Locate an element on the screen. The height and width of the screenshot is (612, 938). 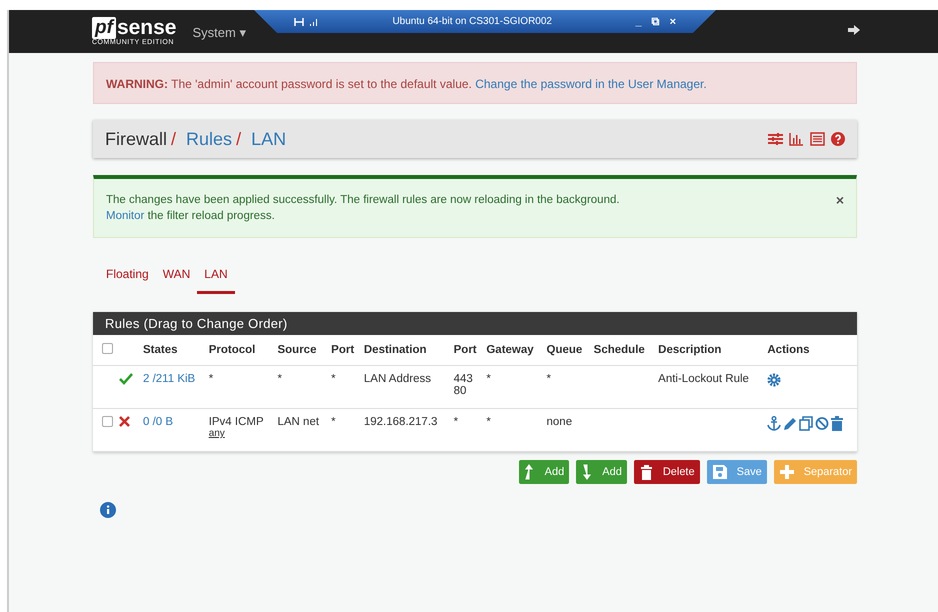
arrow-up-icon is located at coordinates (529, 472).